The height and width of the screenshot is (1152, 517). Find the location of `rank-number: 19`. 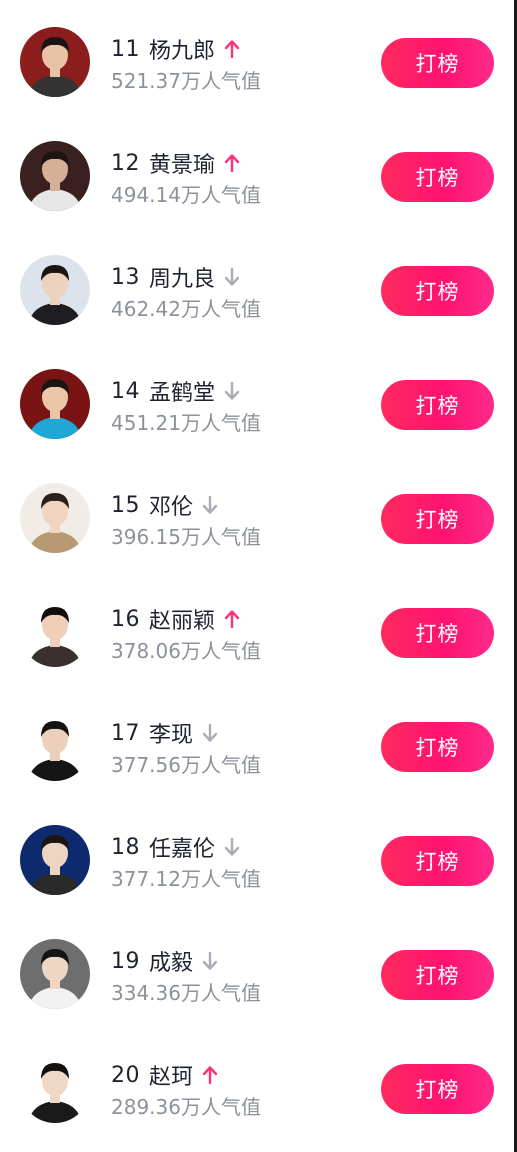

rank-number: 19 is located at coordinates (125, 961).